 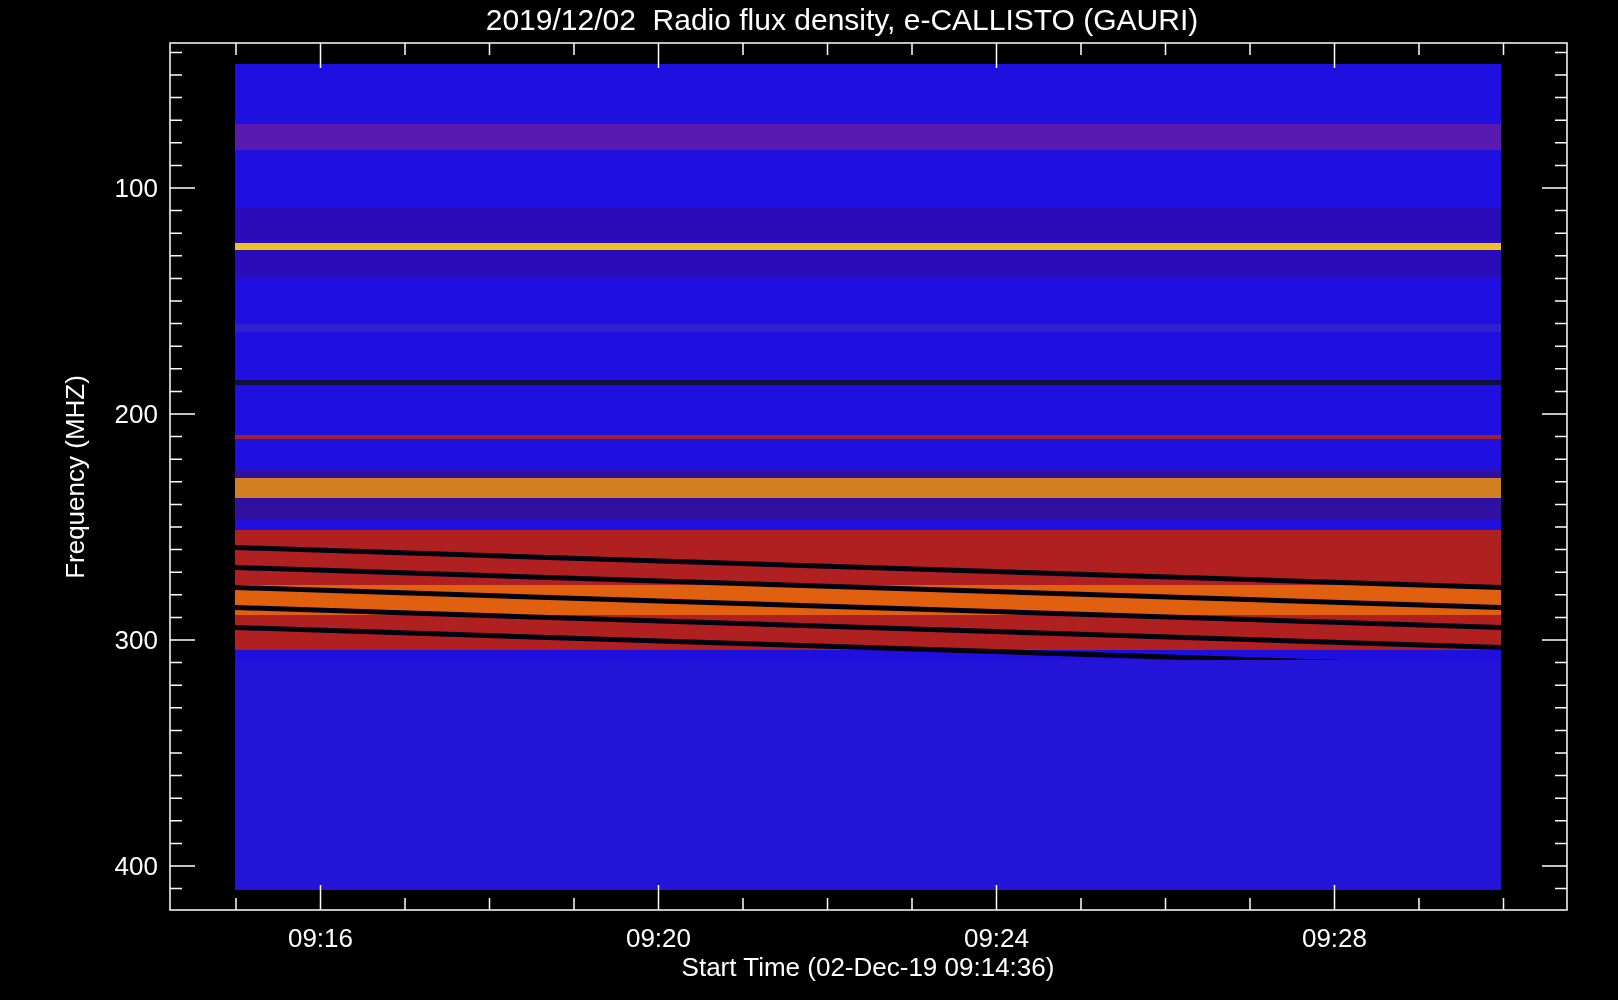 What do you see at coordinates (996, 938) in the screenshot?
I see `tick-label: 09:24` at bounding box center [996, 938].